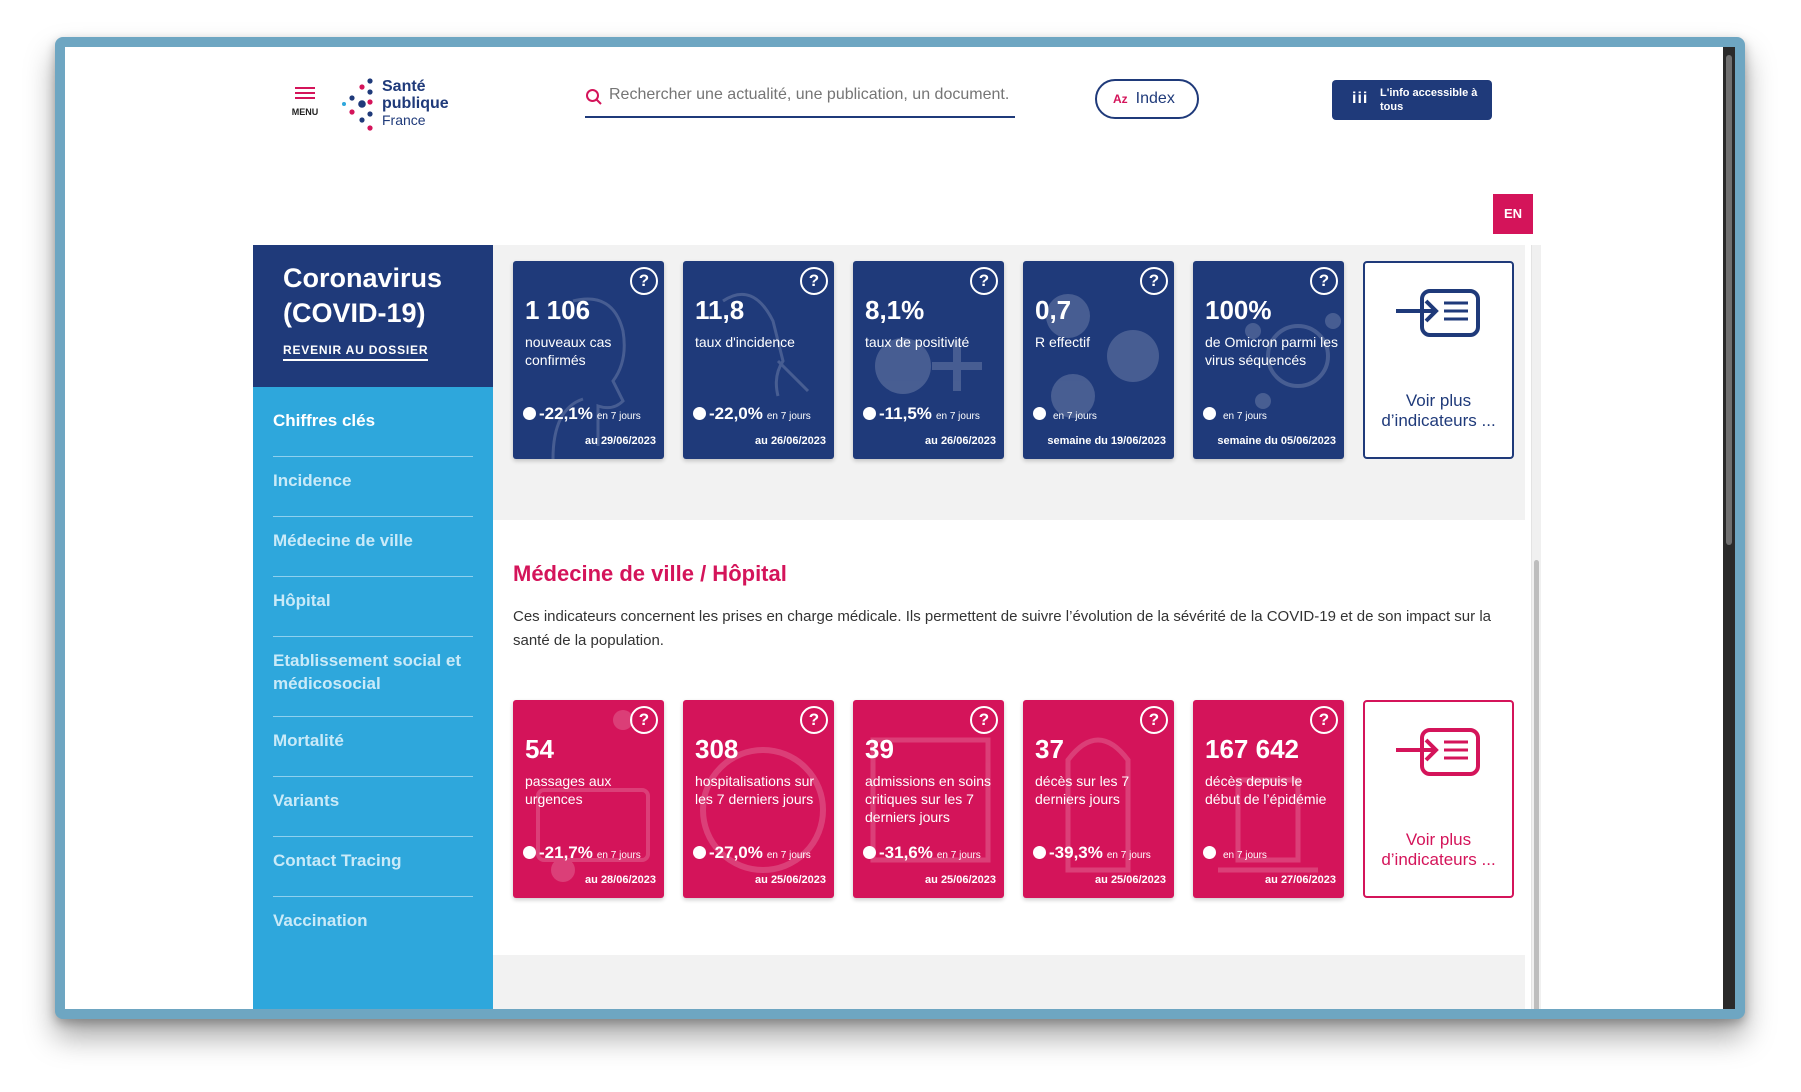 The image size is (1801, 1092). I want to click on index-button: Az Index, so click(1147, 99).